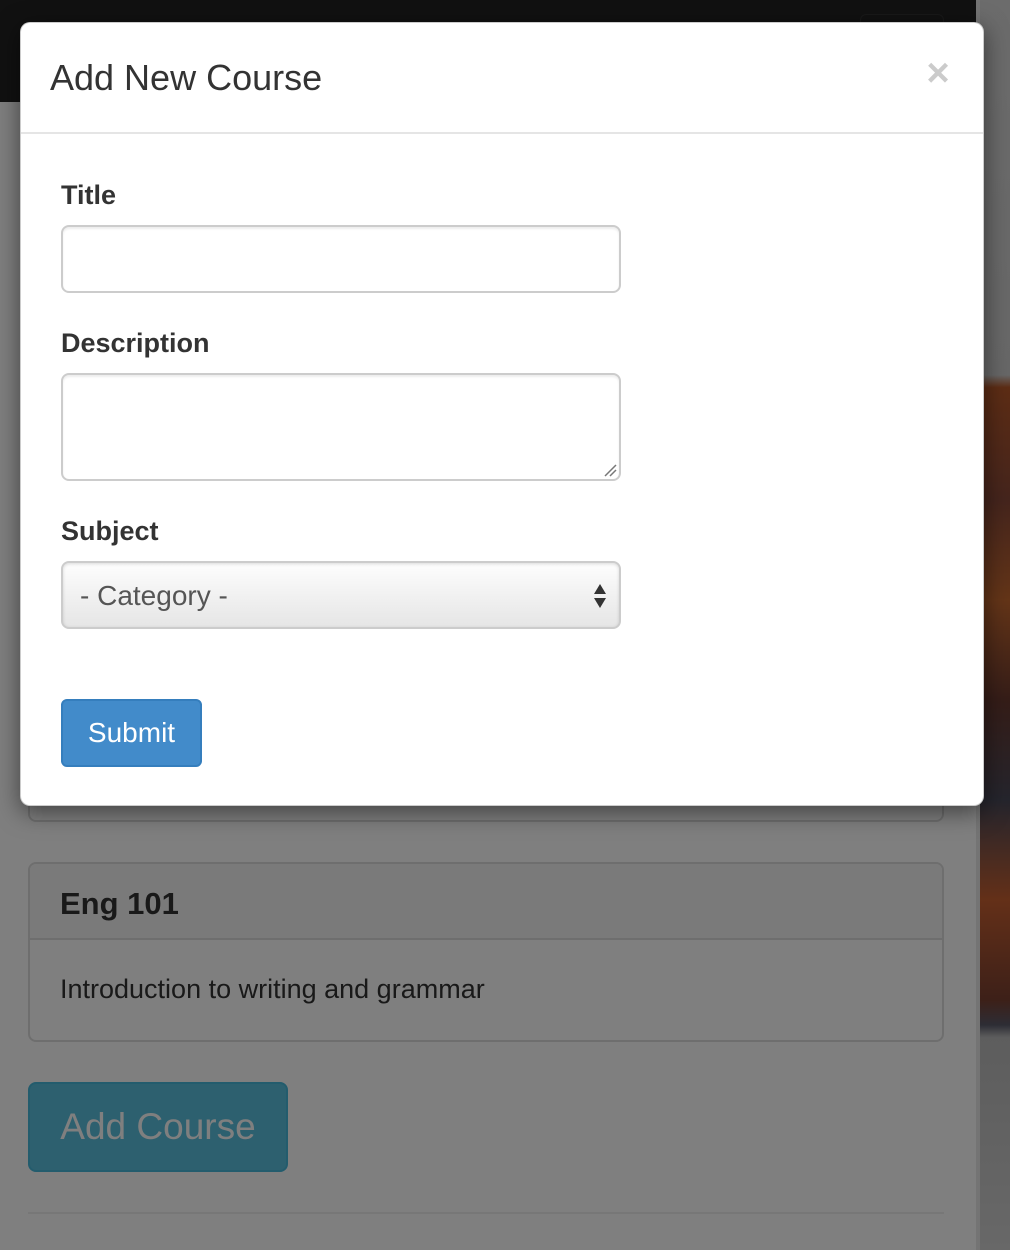 This screenshot has height=1250, width=1010. I want to click on description-form-group: Description, so click(341, 404).